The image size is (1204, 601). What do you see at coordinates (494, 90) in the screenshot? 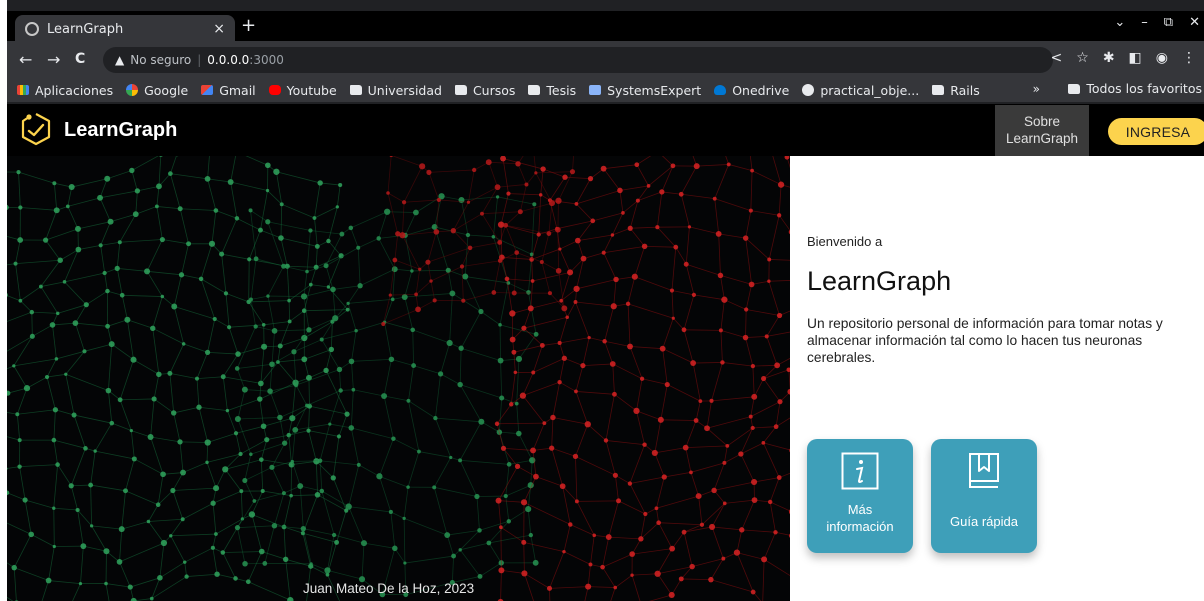
I see `bookmark-label: Cursos` at bounding box center [494, 90].